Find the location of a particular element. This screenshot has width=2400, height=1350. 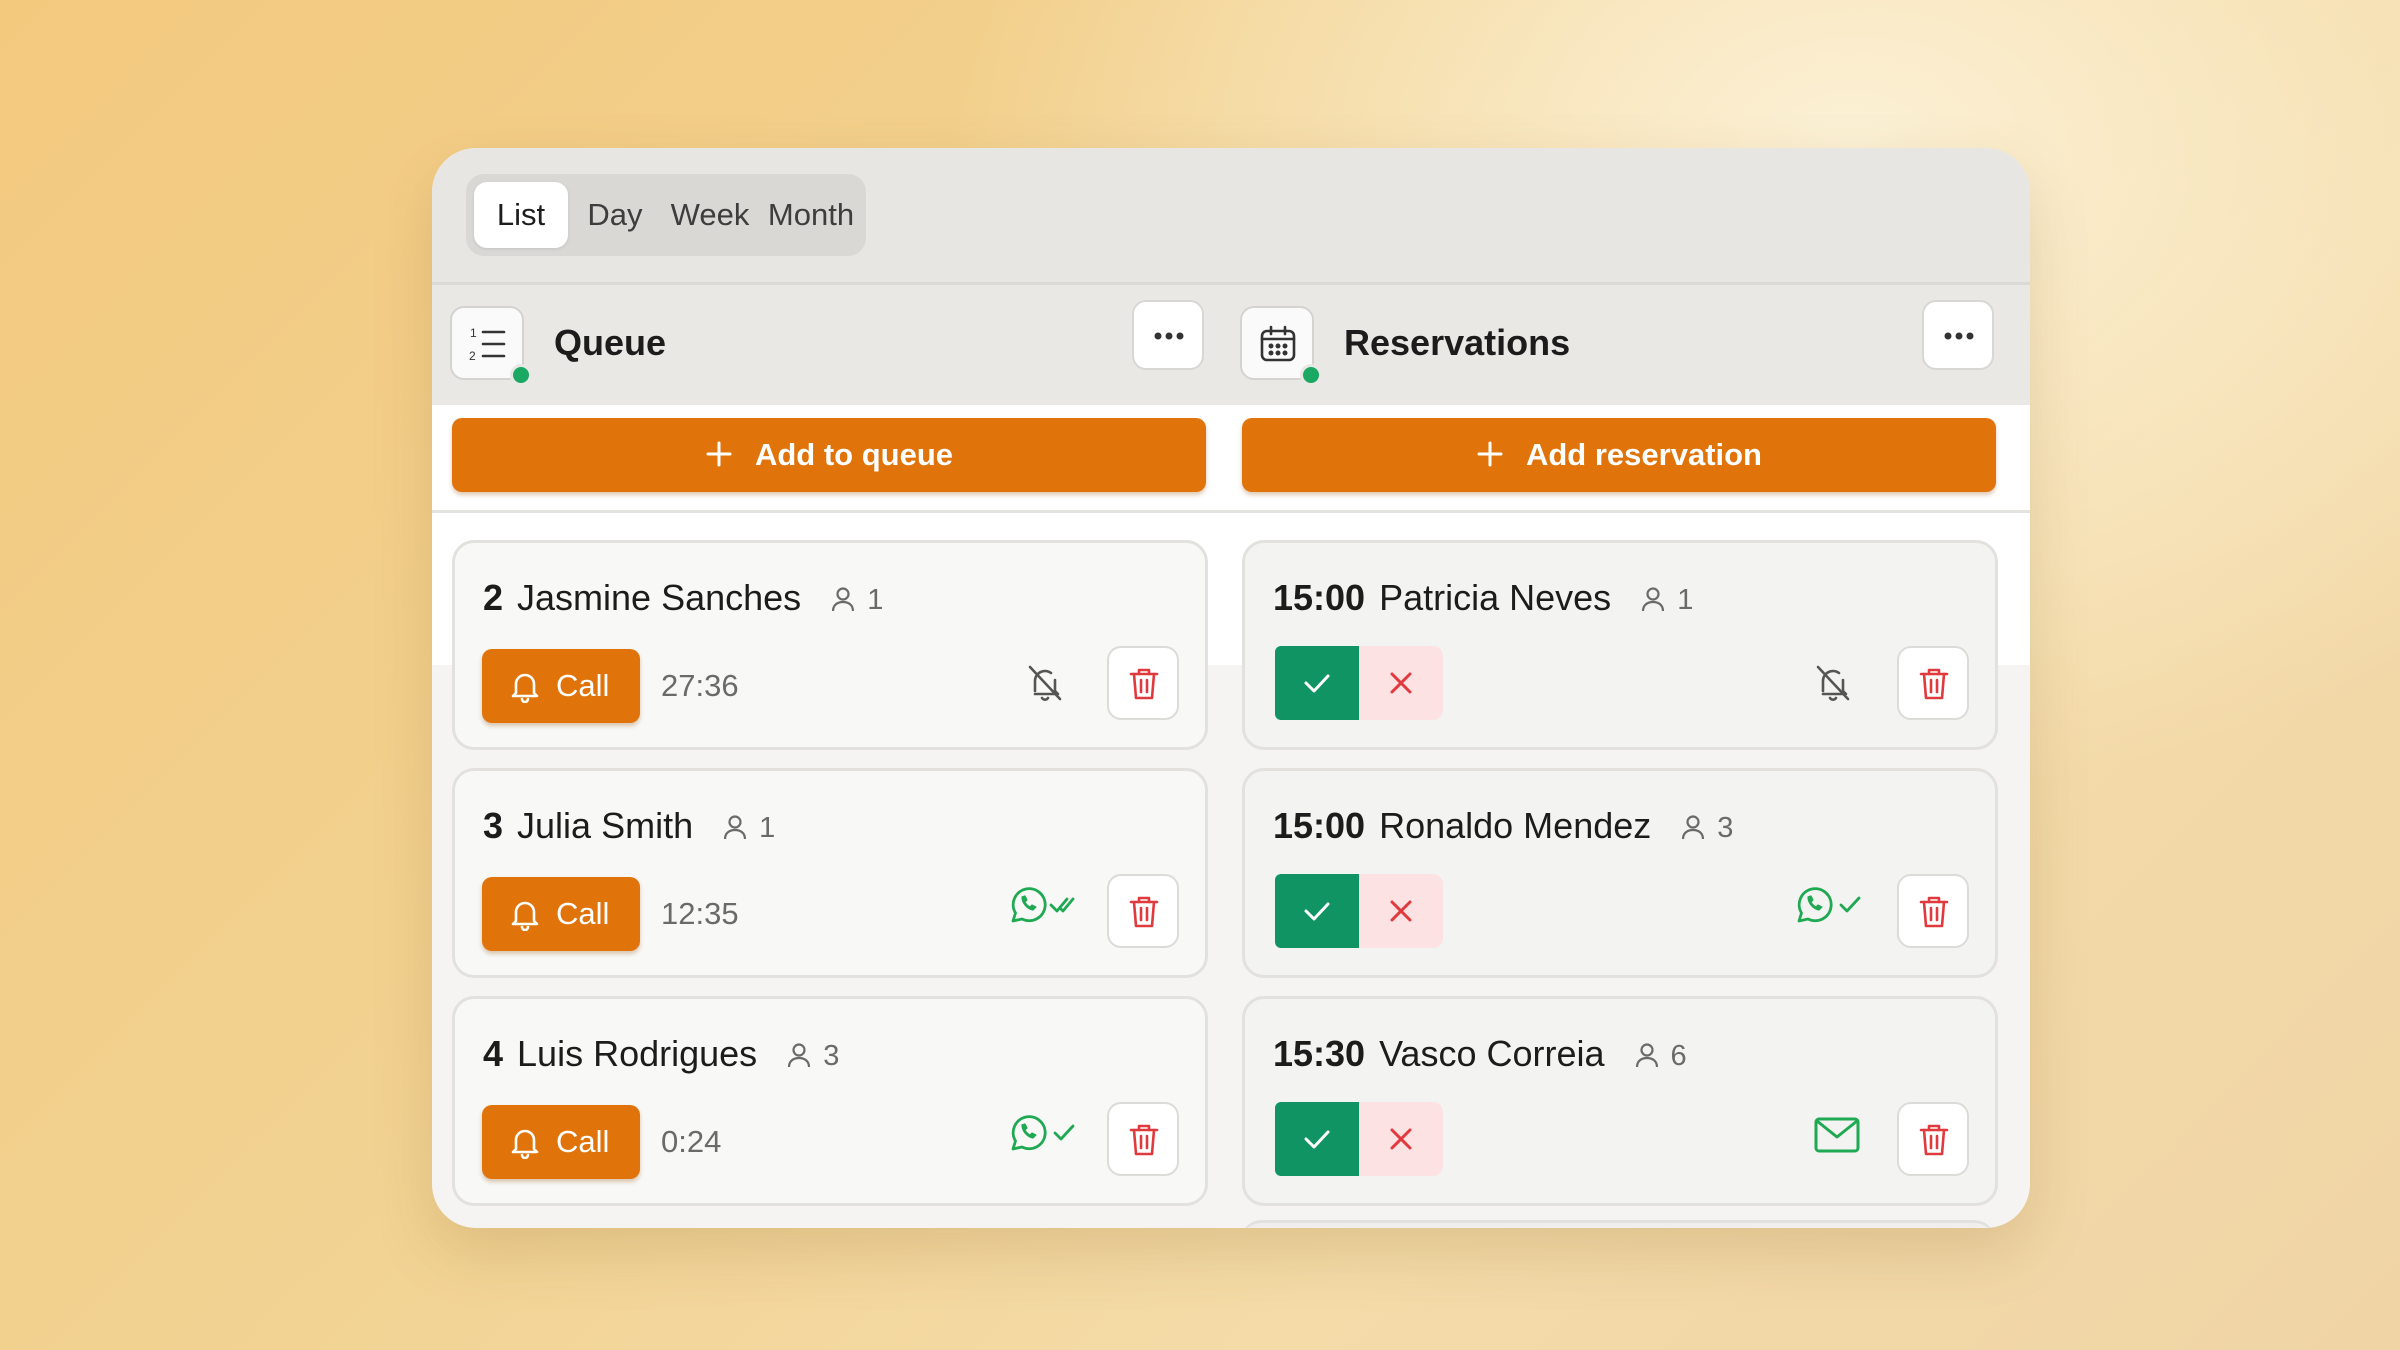

view-switcher: List Day Week Month is located at coordinates (666, 215).